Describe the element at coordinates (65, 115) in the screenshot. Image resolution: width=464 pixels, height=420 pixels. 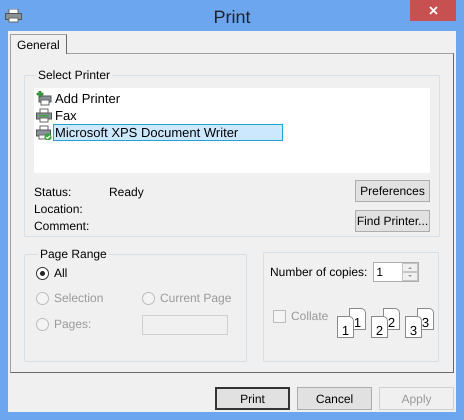
I see `printer-item: Fax` at that location.